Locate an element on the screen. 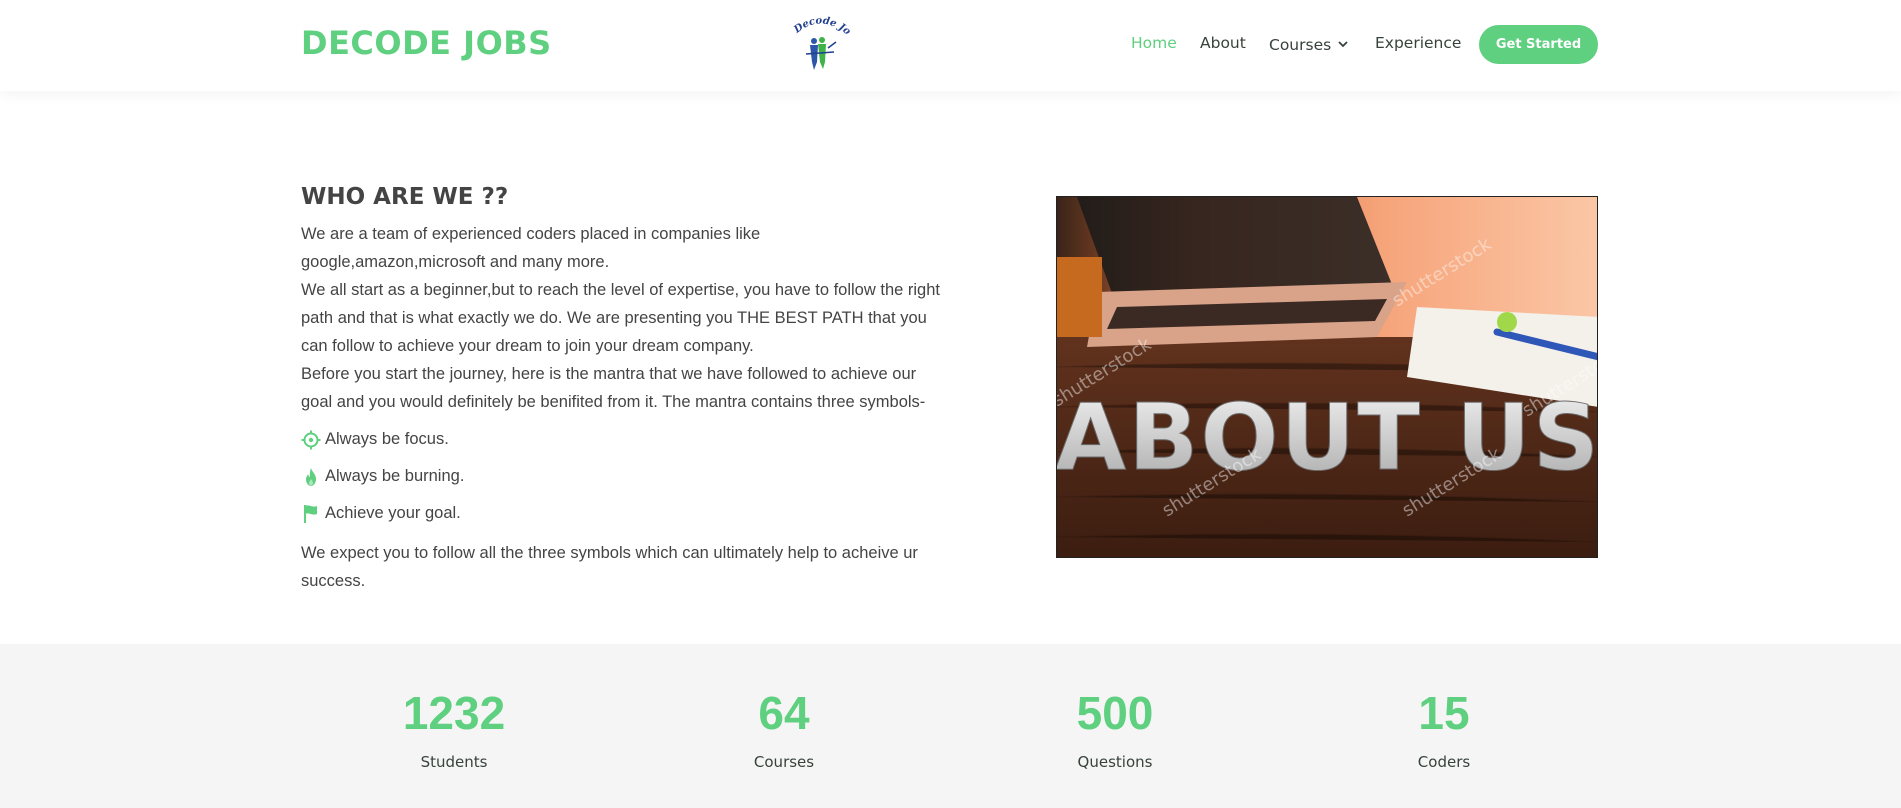  svg-text: Decode Jobs is located at coordinates (819, 25).